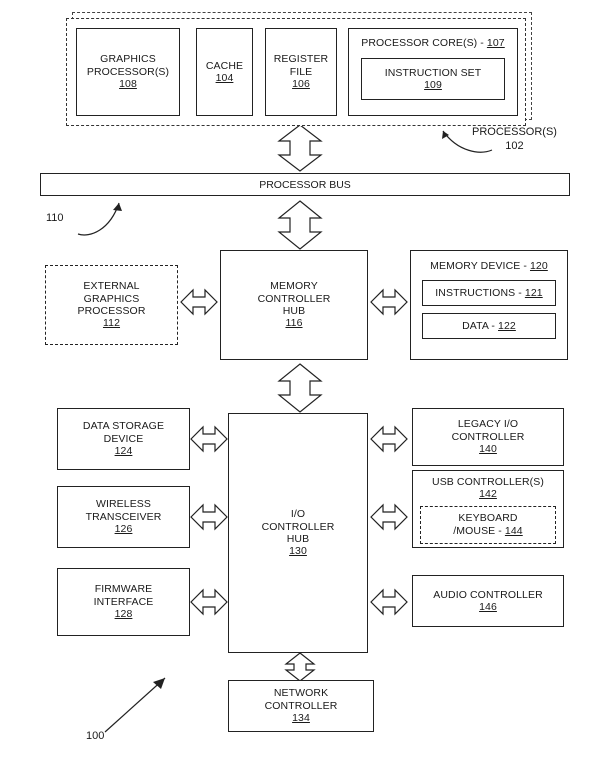 Image resolution: width=610 pixels, height=772 pixels. I want to click on data-storage-number: 124, so click(123, 451).